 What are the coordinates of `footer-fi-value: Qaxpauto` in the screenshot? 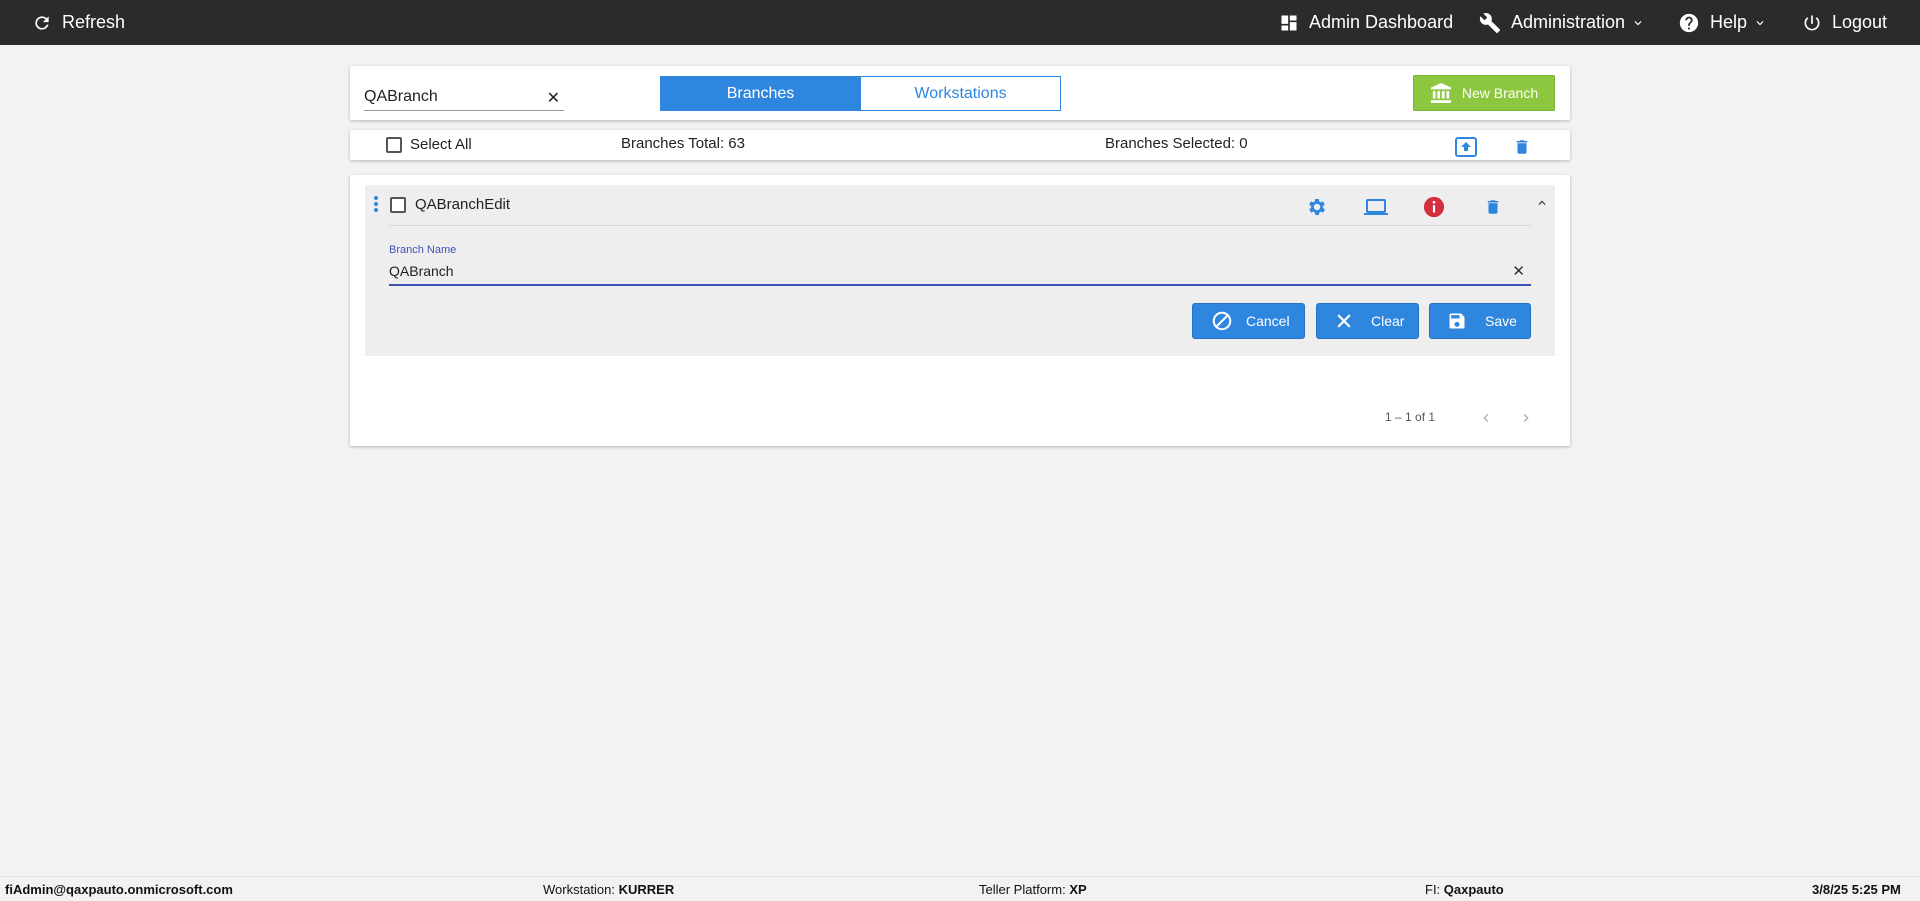 It's located at (1473, 889).